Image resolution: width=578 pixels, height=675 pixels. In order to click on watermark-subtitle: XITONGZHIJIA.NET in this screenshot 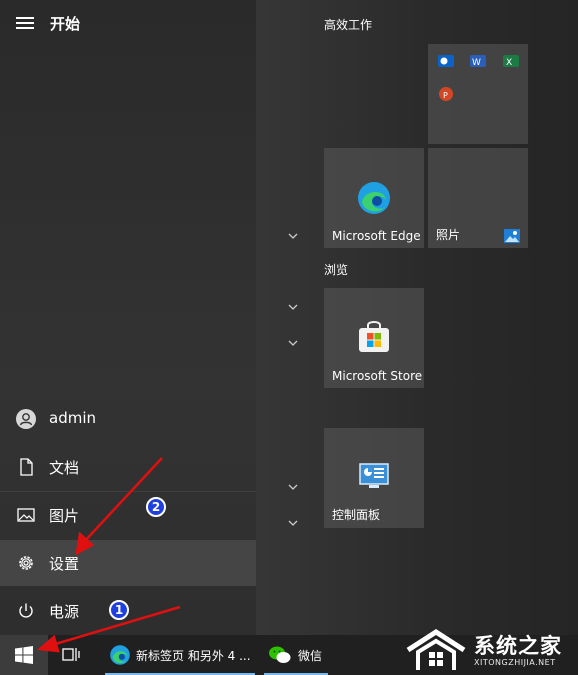, I will do `click(515, 662)`.